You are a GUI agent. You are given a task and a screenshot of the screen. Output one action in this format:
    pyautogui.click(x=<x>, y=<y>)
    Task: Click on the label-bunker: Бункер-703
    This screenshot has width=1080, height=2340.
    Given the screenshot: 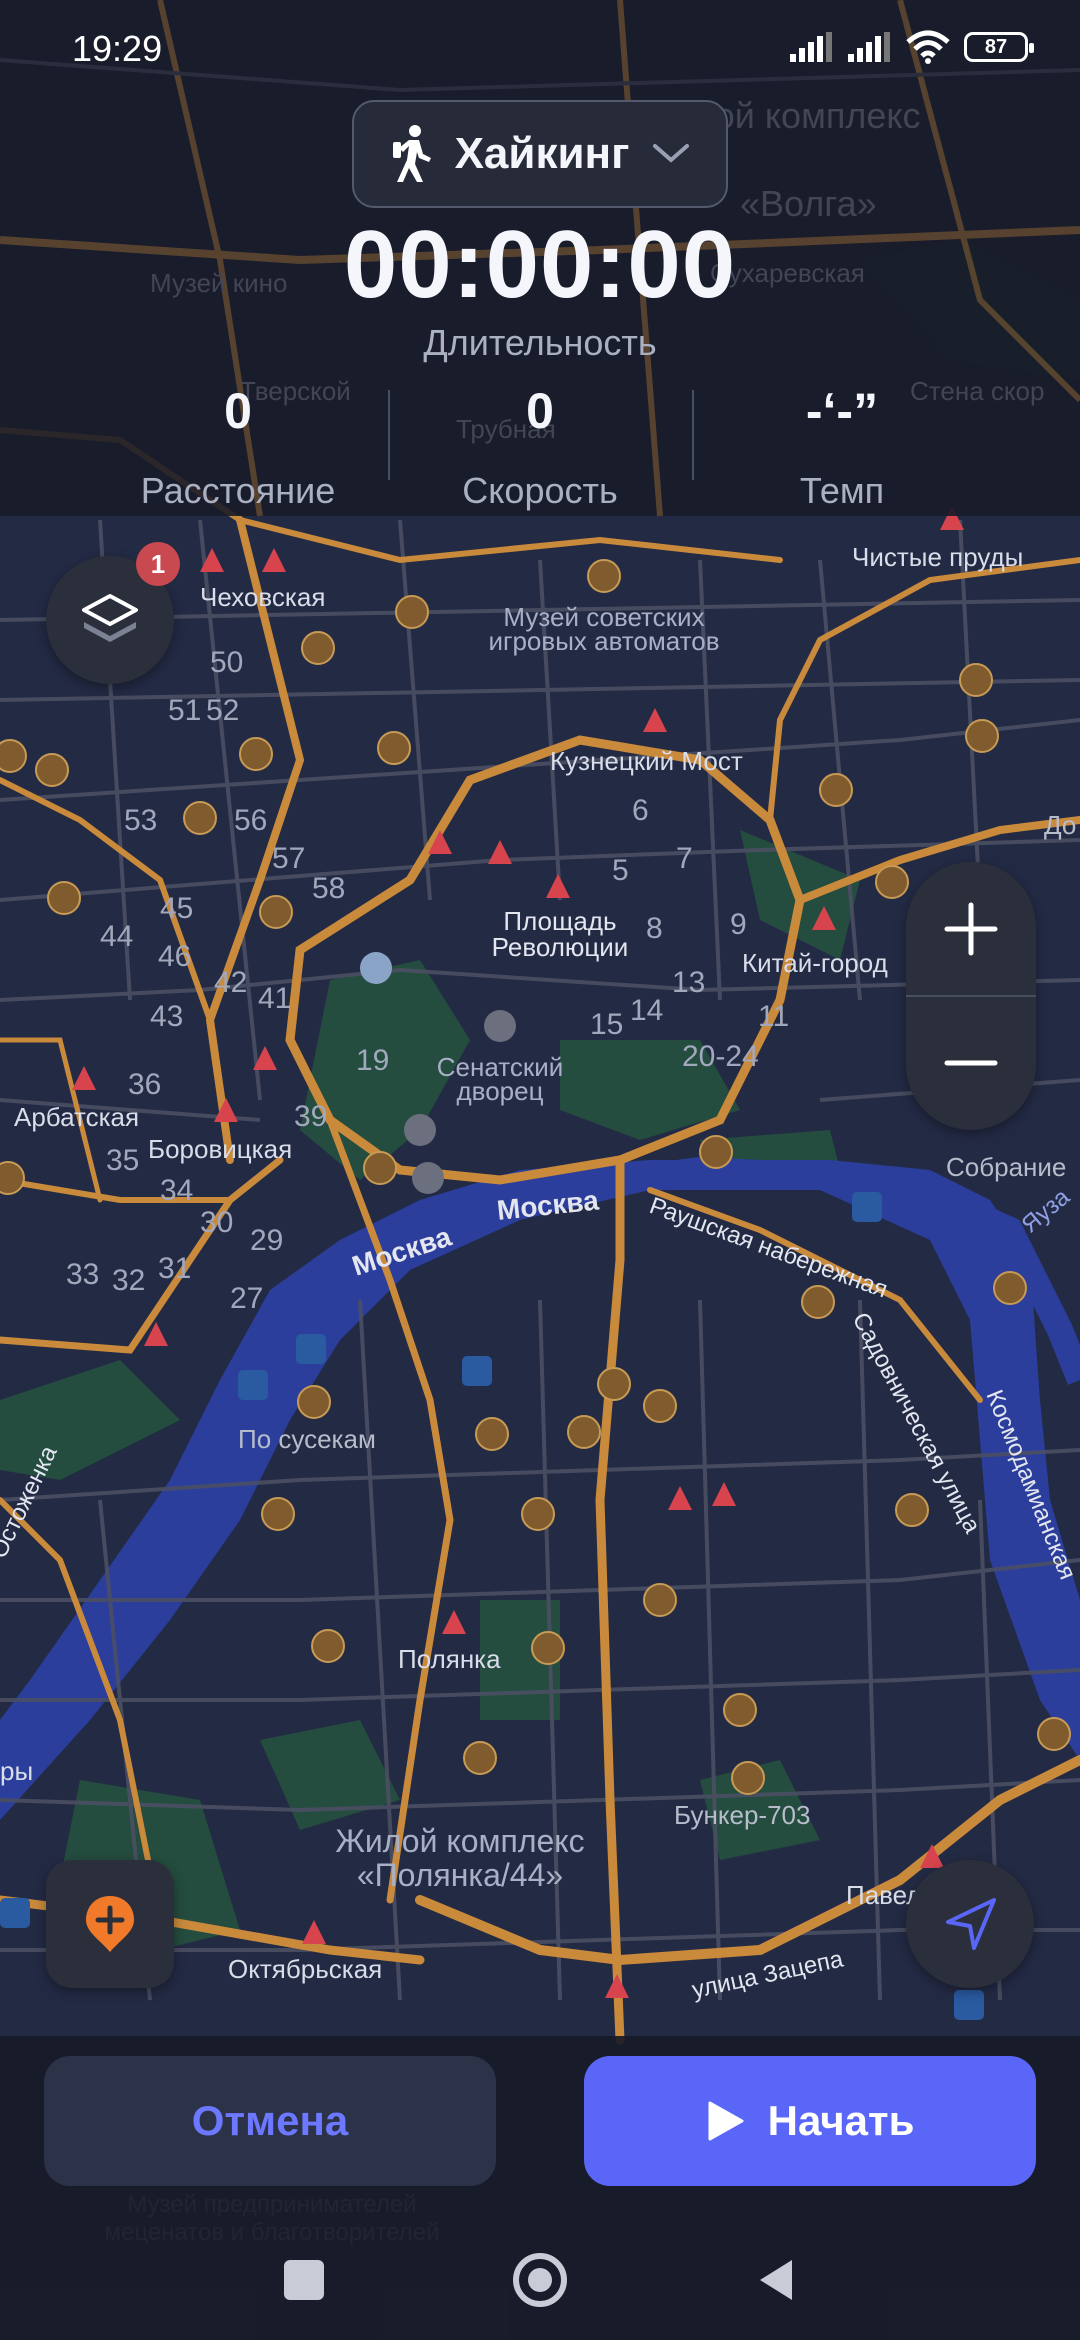 What is the action you would take?
    pyautogui.click(x=742, y=1815)
    